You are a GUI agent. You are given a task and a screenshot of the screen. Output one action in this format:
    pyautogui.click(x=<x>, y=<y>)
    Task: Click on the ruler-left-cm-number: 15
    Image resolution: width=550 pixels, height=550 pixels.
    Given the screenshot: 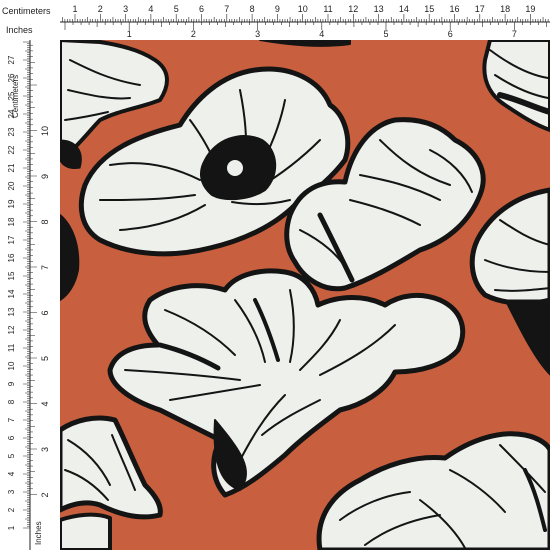 What is the action you would take?
    pyautogui.click(x=11, y=275)
    